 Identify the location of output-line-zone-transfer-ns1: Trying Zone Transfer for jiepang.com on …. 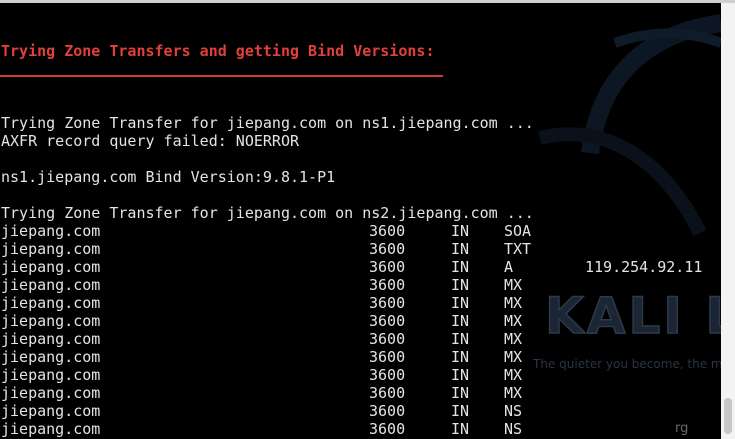
(267, 123).